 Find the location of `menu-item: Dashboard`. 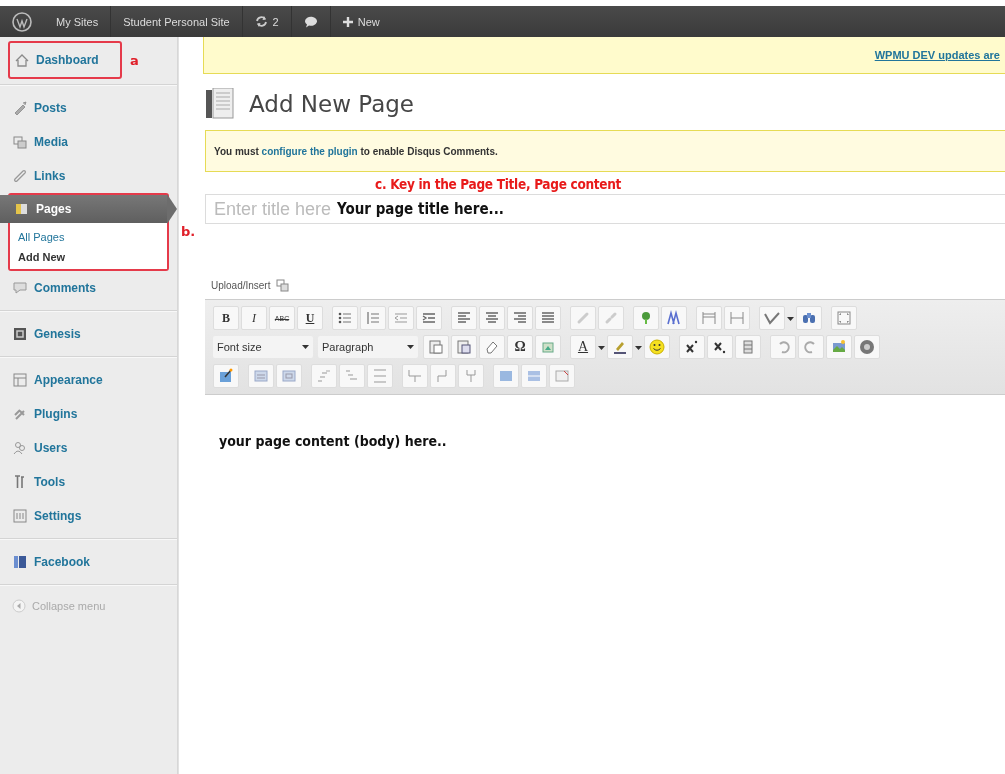

menu-item: Dashboard is located at coordinates (65, 60).